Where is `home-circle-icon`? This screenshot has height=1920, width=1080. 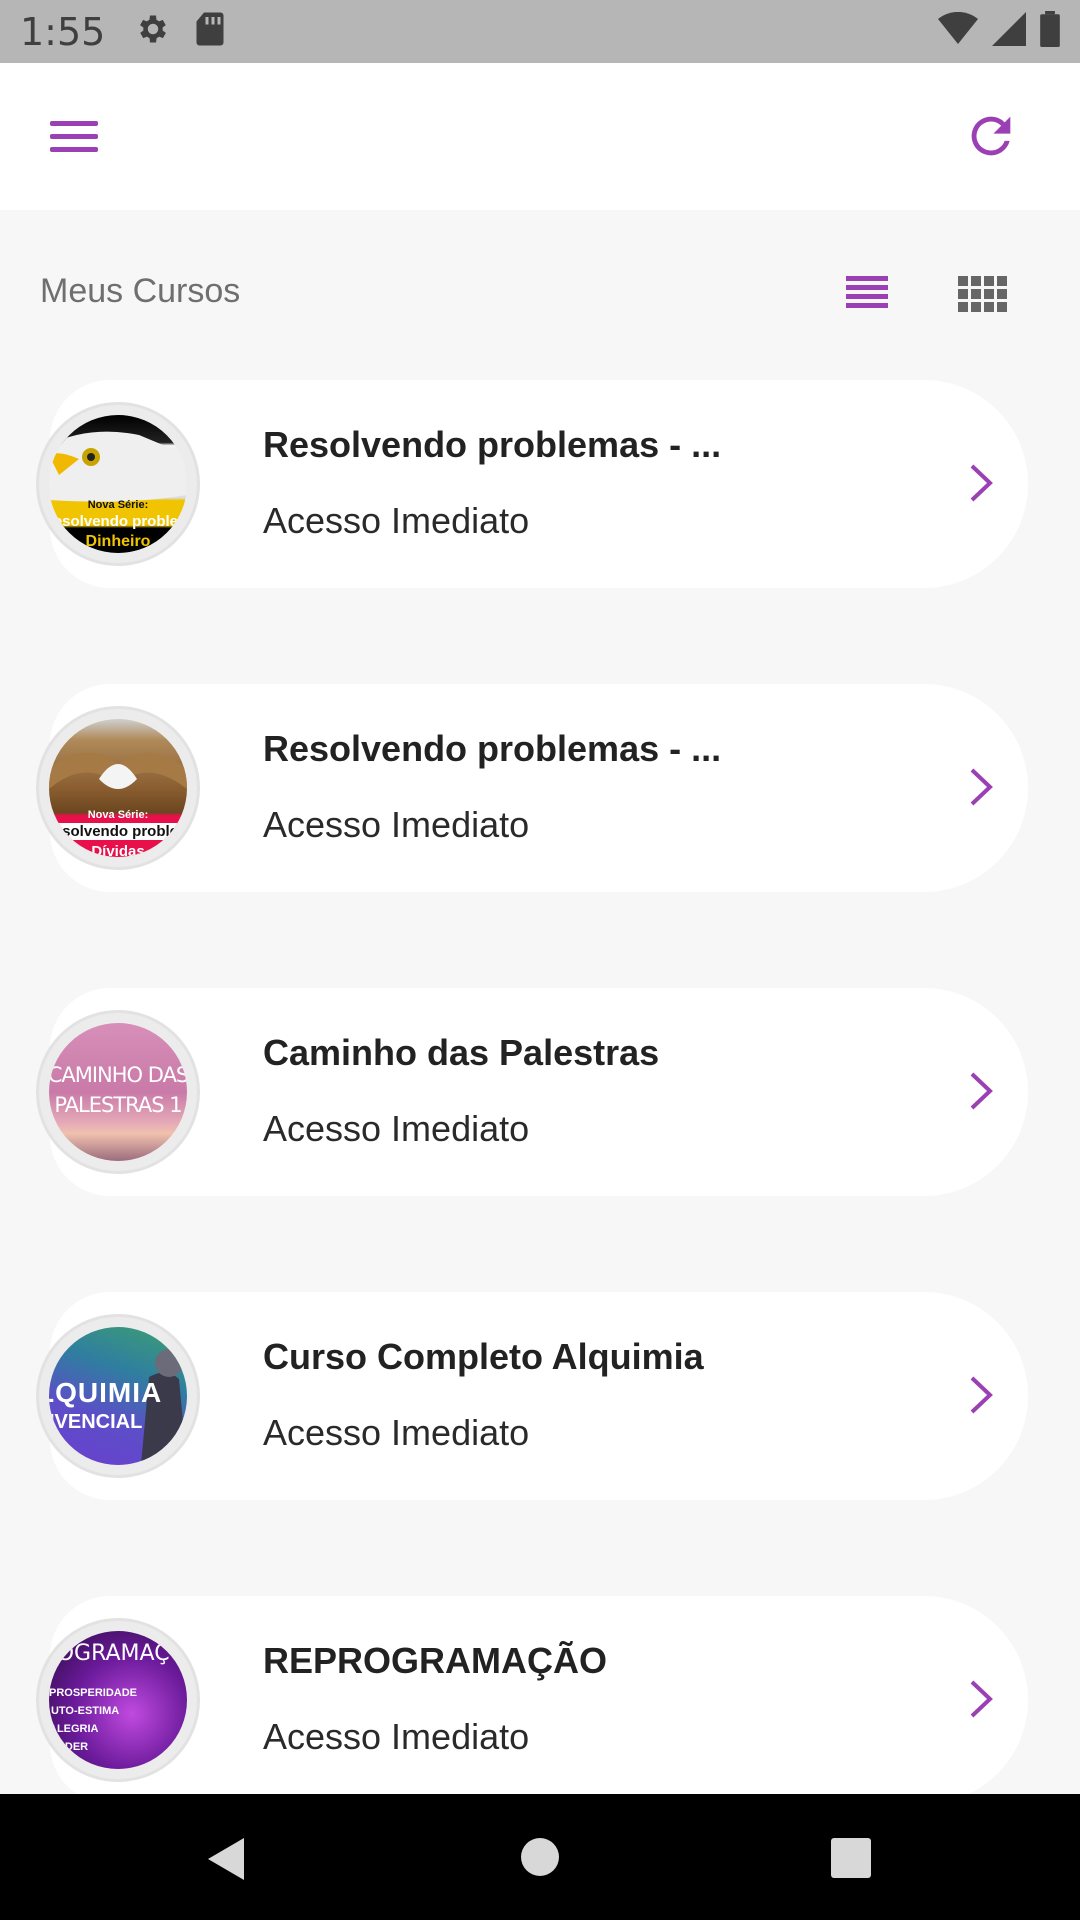 home-circle-icon is located at coordinates (540, 1857).